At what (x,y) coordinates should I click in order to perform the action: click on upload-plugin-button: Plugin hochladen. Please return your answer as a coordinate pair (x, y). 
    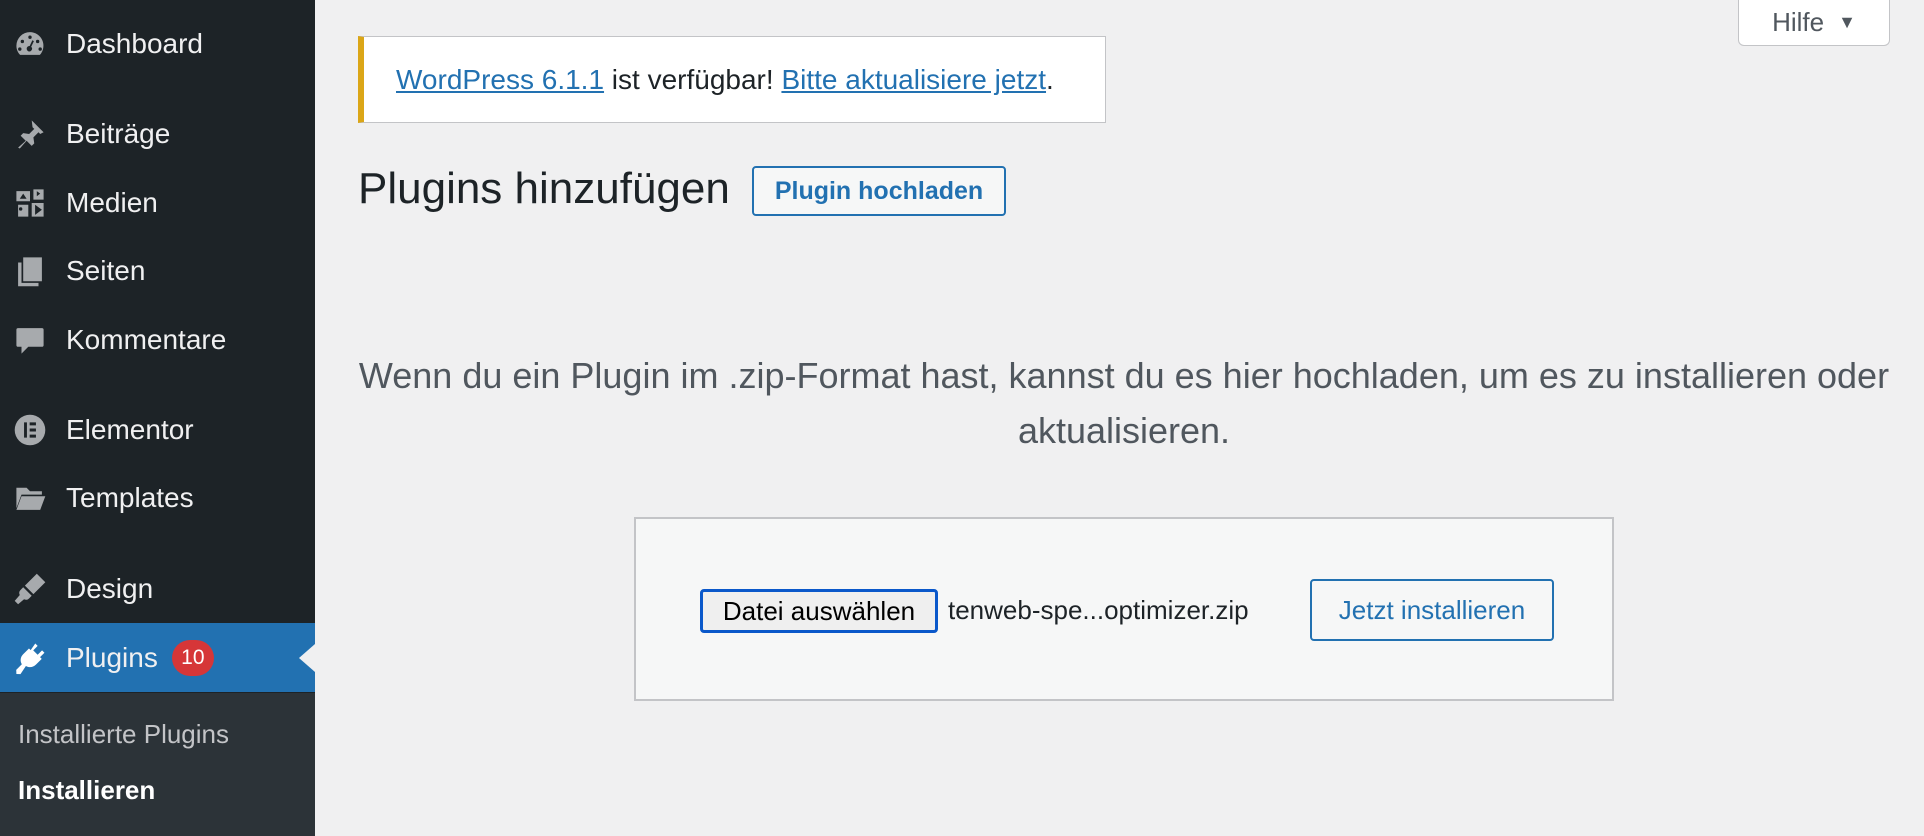
    Looking at the image, I should click on (879, 191).